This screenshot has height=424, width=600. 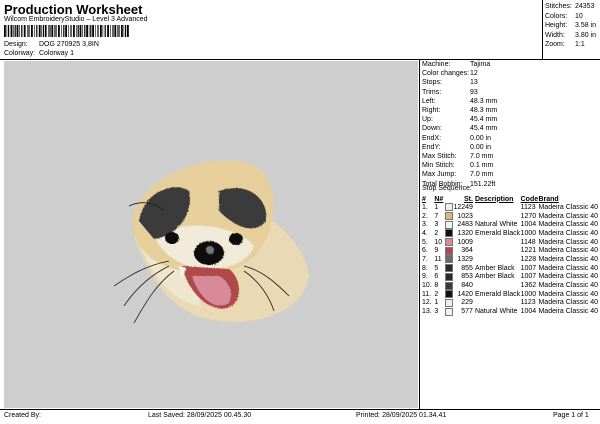 I want to click on col-num: #, so click(x=424, y=199).